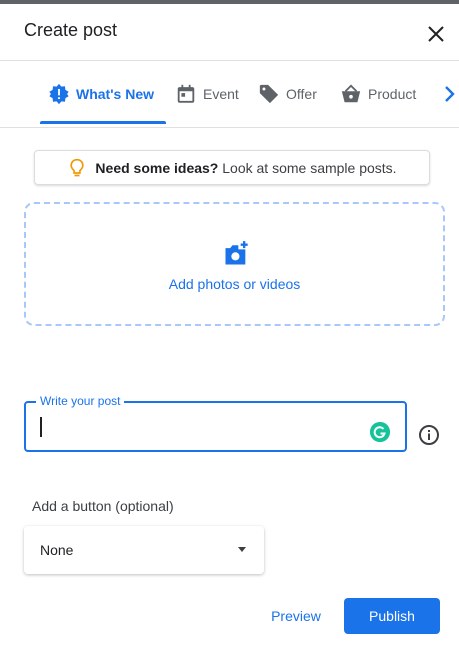 Image resolution: width=459 pixels, height=653 pixels. I want to click on tab-whats-new: What's New, so click(101, 94).